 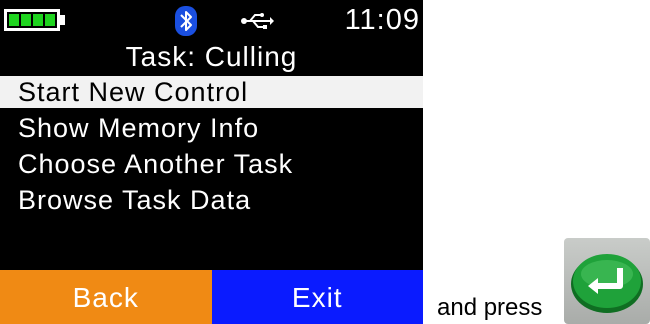 I want to click on menu-item-show-memory-info: Show Memory Info, so click(x=211, y=128).